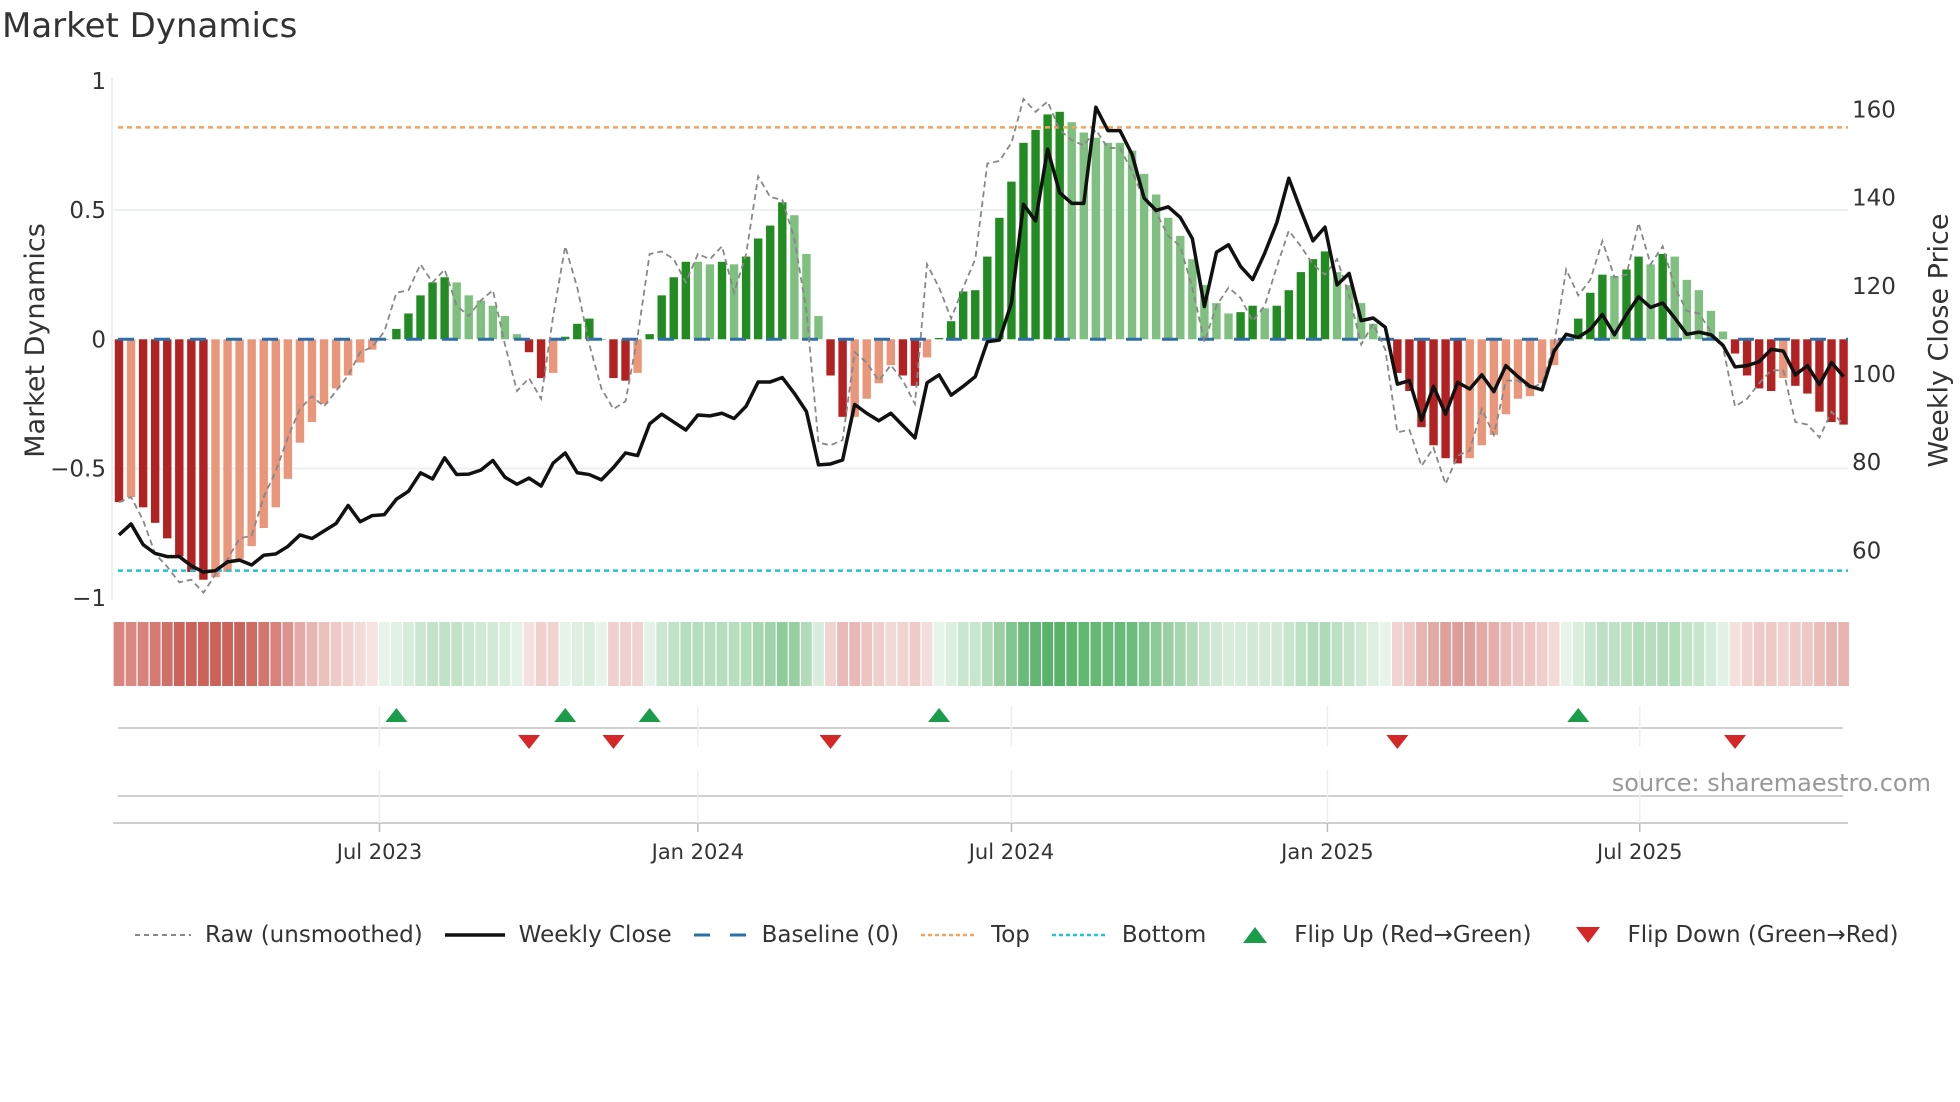 The width and height of the screenshot is (1960, 1102). I want to click on legend-raw-swatch, so click(163, 935).